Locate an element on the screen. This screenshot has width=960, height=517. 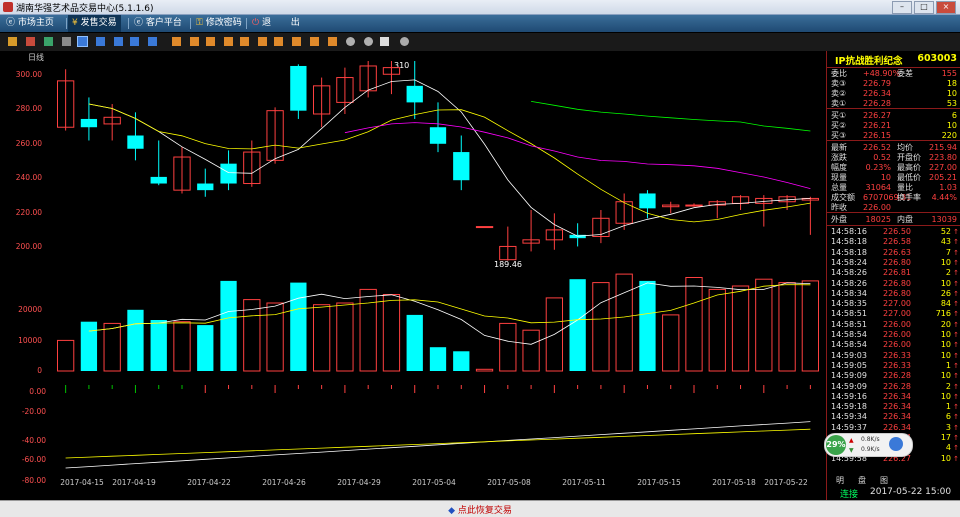
tick-price: 226.00 is located at coordinates (897, 345).